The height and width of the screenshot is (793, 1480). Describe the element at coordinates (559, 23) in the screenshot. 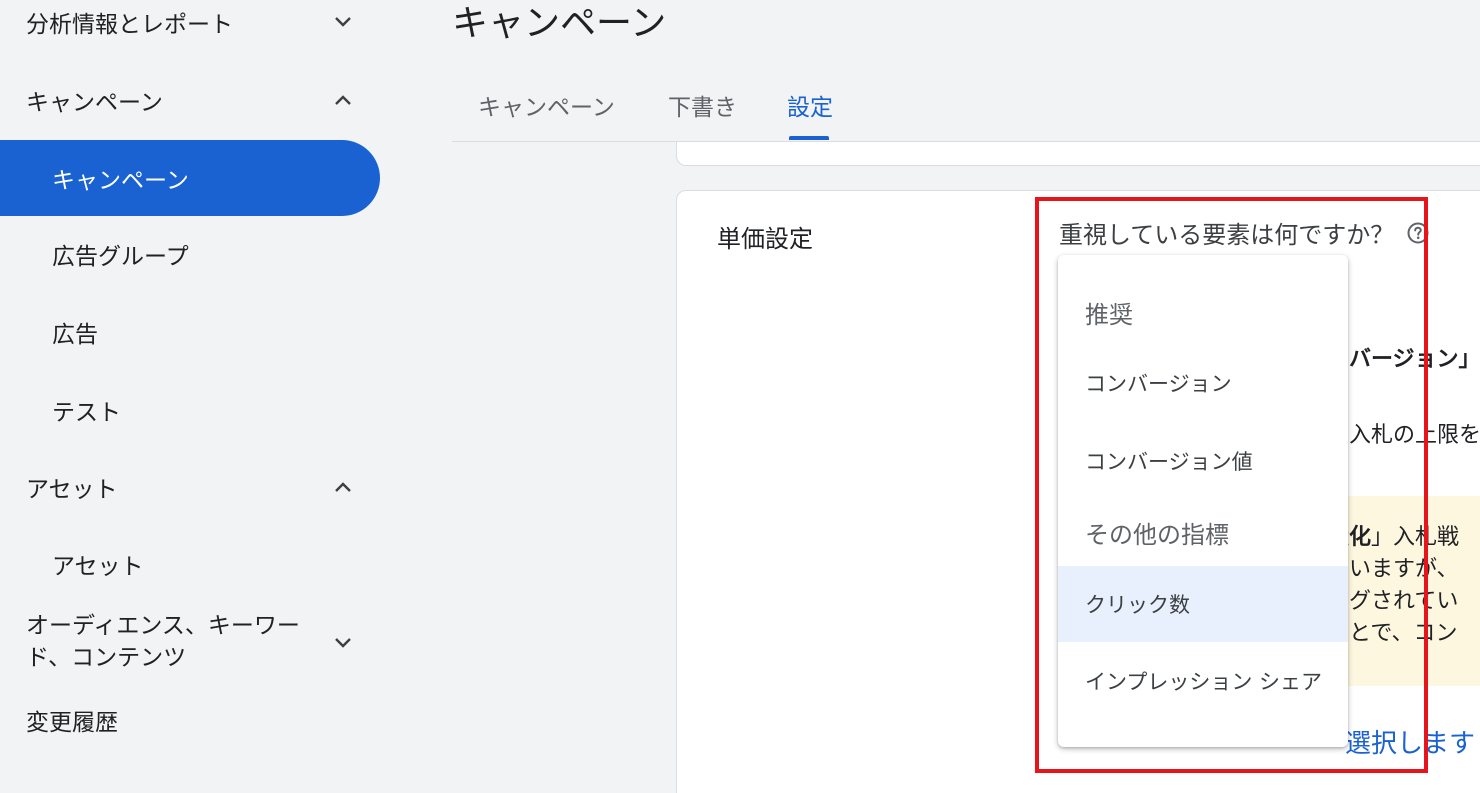

I see `page-title: キャンペーン` at that location.